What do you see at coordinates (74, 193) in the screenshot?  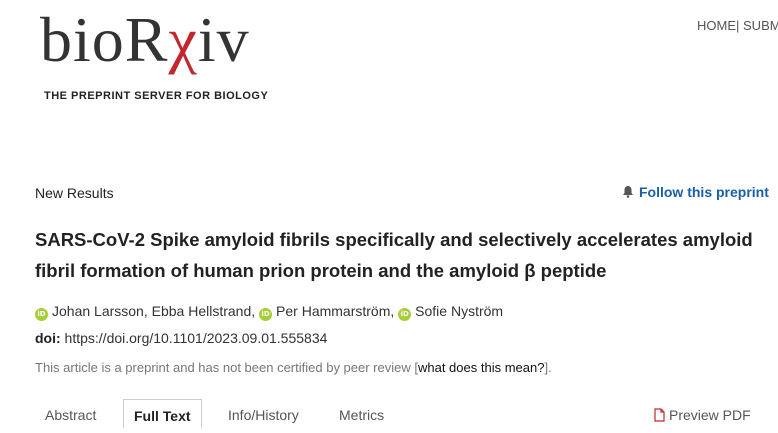 I see `article-type: New Results` at bounding box center [74, 193].